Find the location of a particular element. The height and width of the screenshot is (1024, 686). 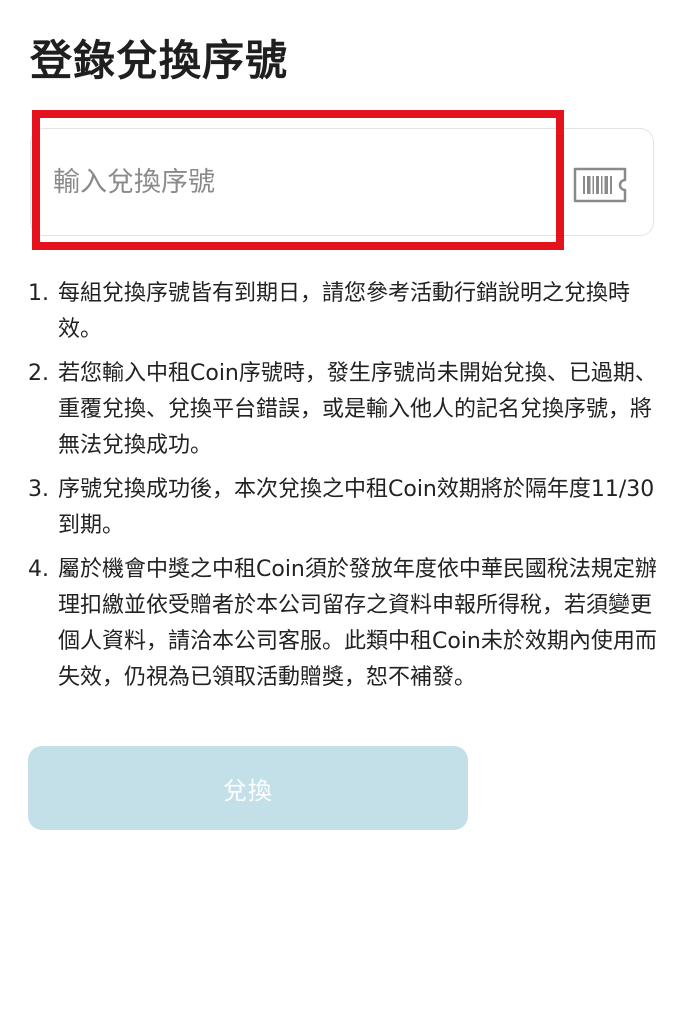

page-title: 登錄兌換序號 is located at coordinates (159, 60).